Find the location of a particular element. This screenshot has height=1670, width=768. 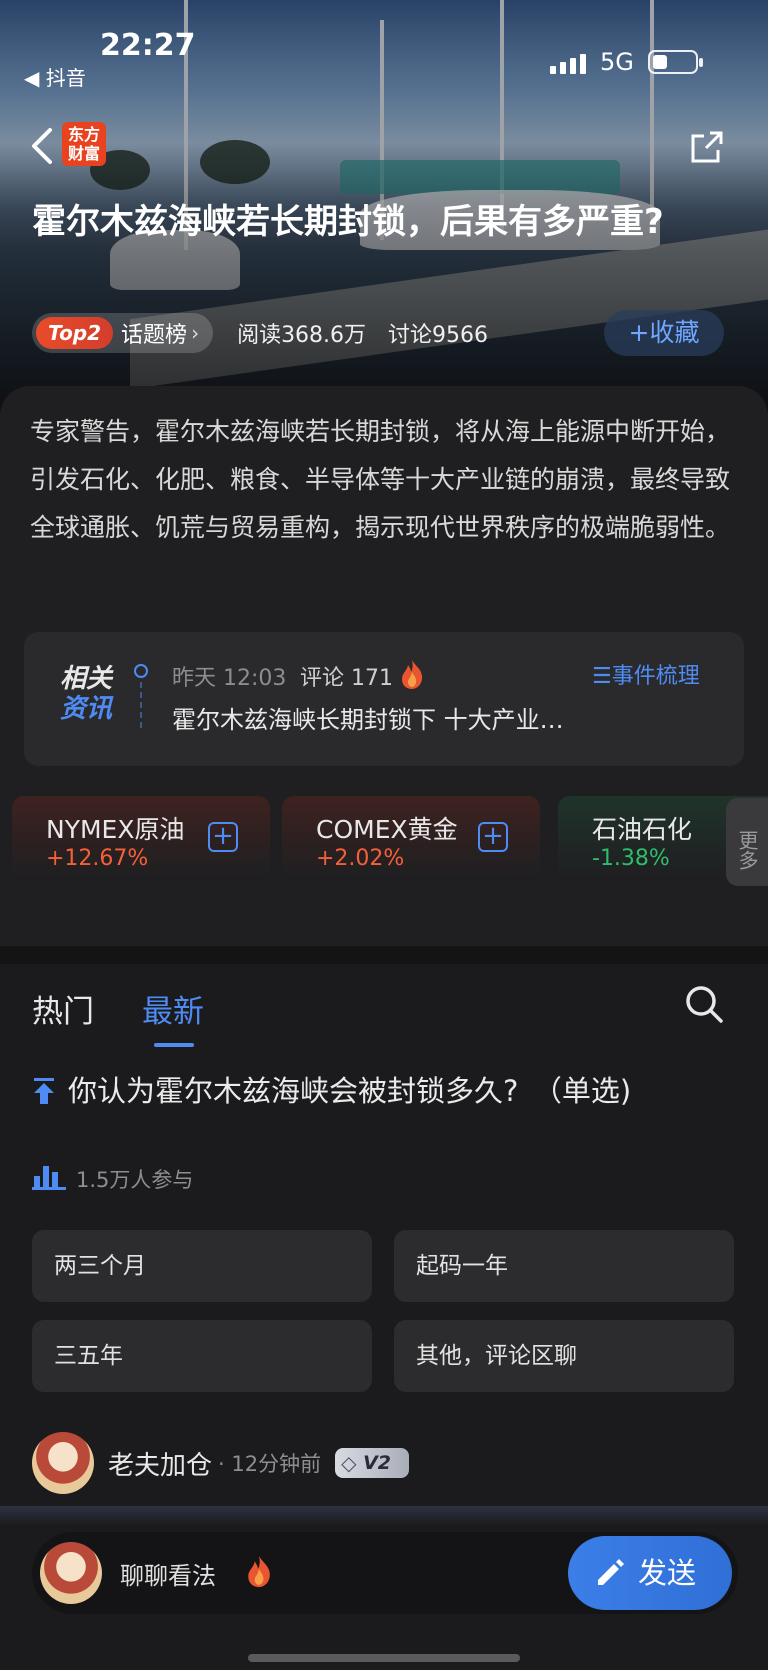

share-icon is located at coordinates (707, 147).